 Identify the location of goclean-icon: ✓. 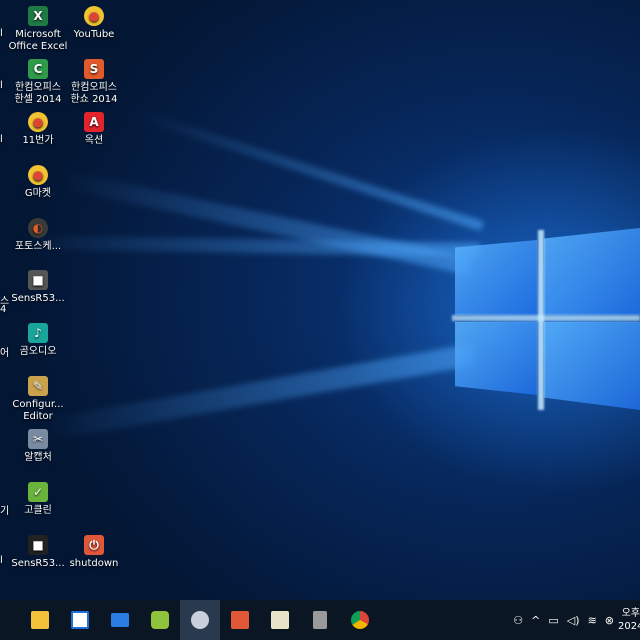
(38, 492).